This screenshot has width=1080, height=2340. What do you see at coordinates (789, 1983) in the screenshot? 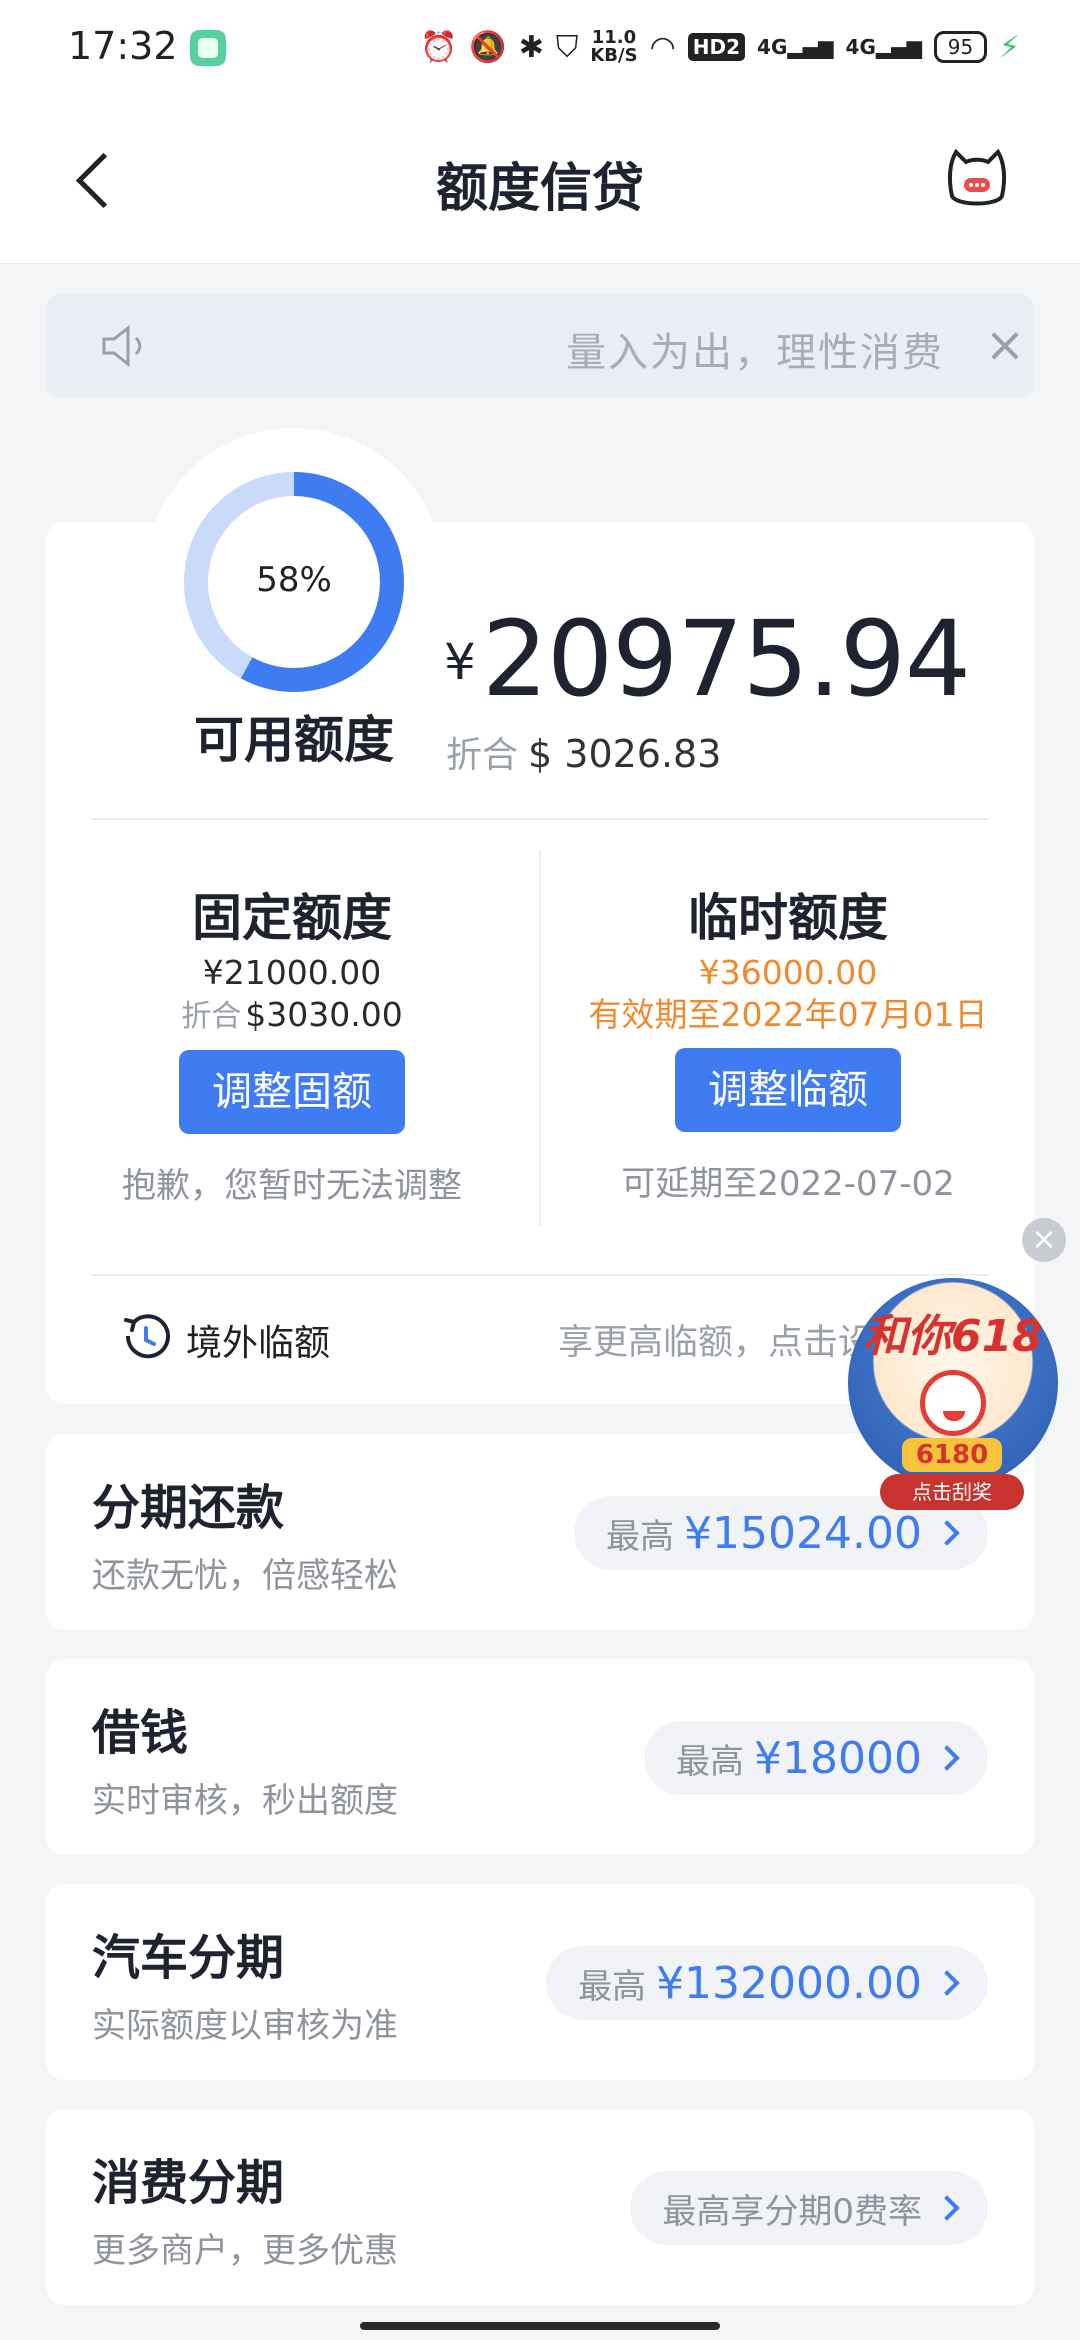
I see `pill-amount: ¥132000.00` at bounding box center [789, 1983].